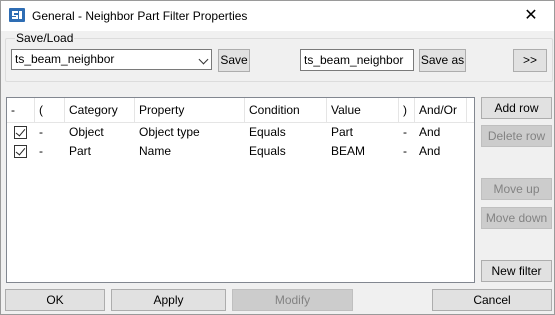 This screenshot has height=315, width=555. What do you see at coordinates (203, 59) in the screenshot?
I see `chevron-down-icon` at bounding box center [203, 59].